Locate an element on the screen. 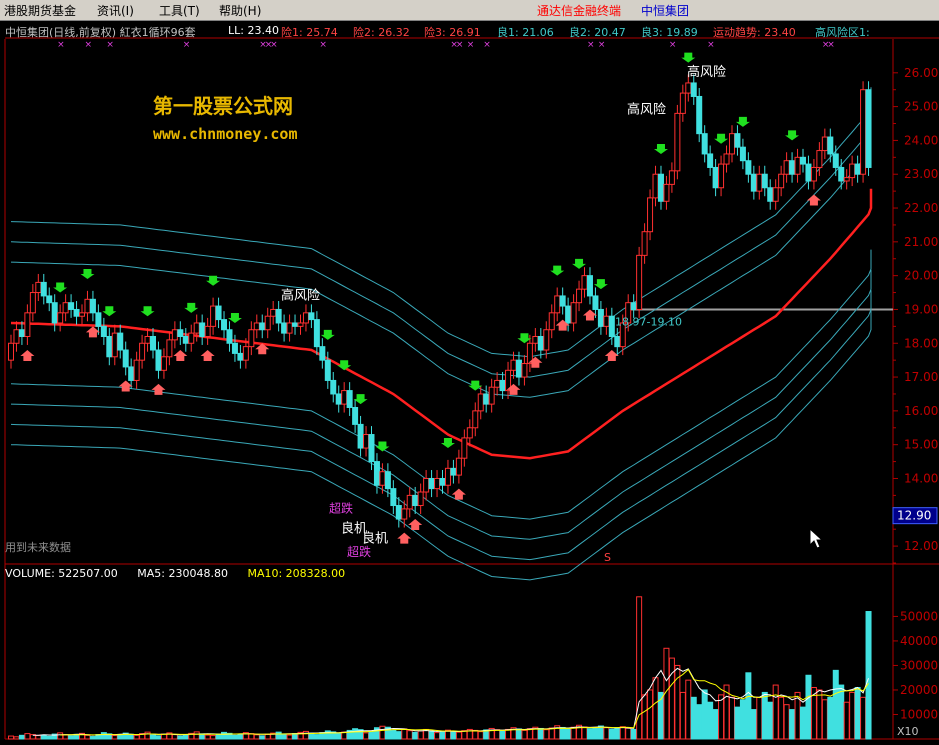 This screenshot has height=745, width=939. menu-news: 资讯(I) is located at coordinates (115, 10).